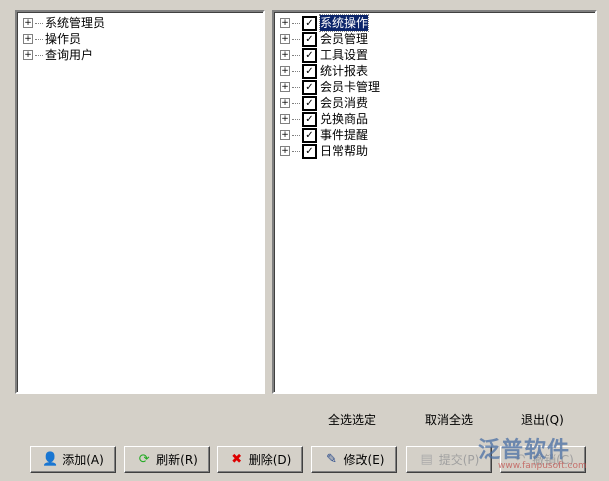 This screenshot has width=609, height=481. Describe the element at coordinates (344, 71) in the screenshot. I see `permission-label: 统计报表` at that location.